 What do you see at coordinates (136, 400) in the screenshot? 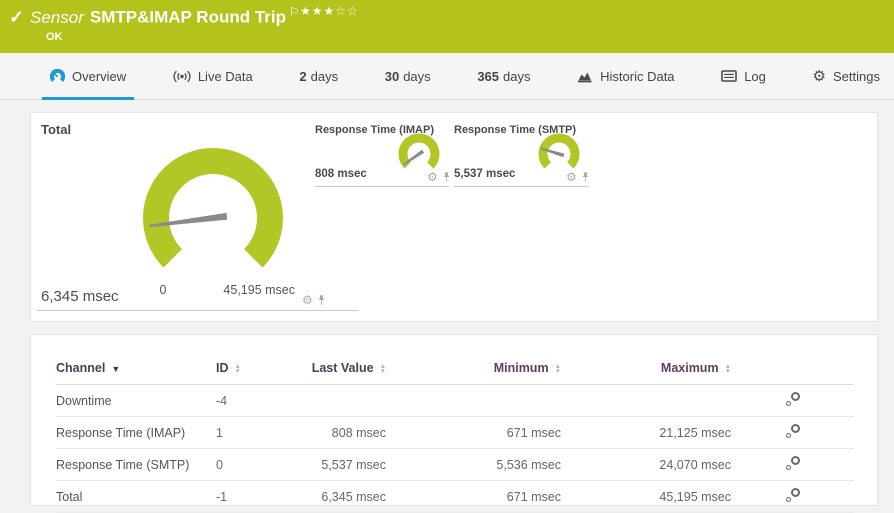
I see `cell-channel: Downtime` at bounding box center [136, 400].